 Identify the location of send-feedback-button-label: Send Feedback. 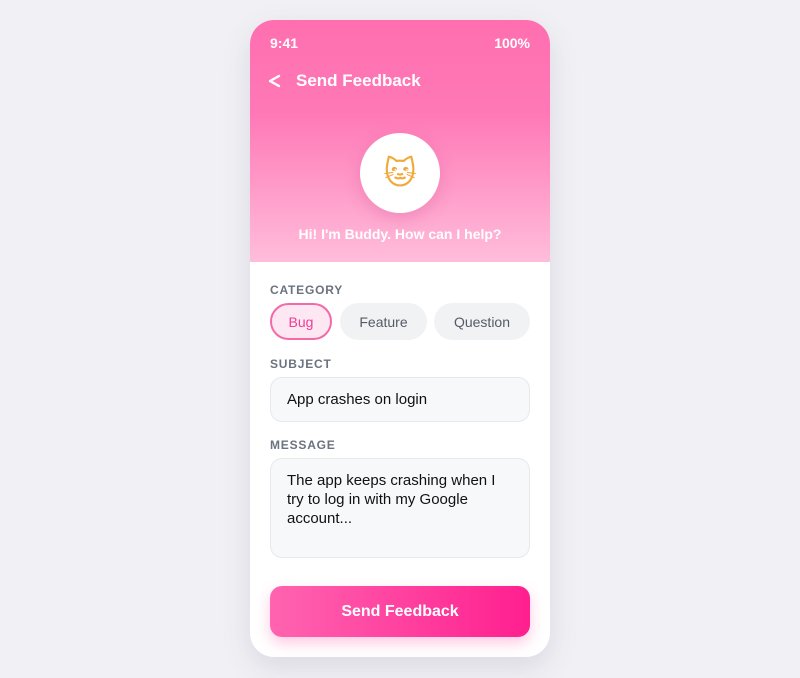
(400, 611).